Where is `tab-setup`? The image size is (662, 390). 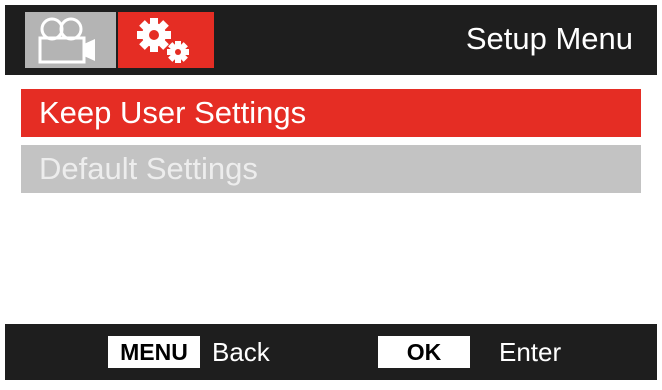
tab-setup is located at coordinates (166, 40).